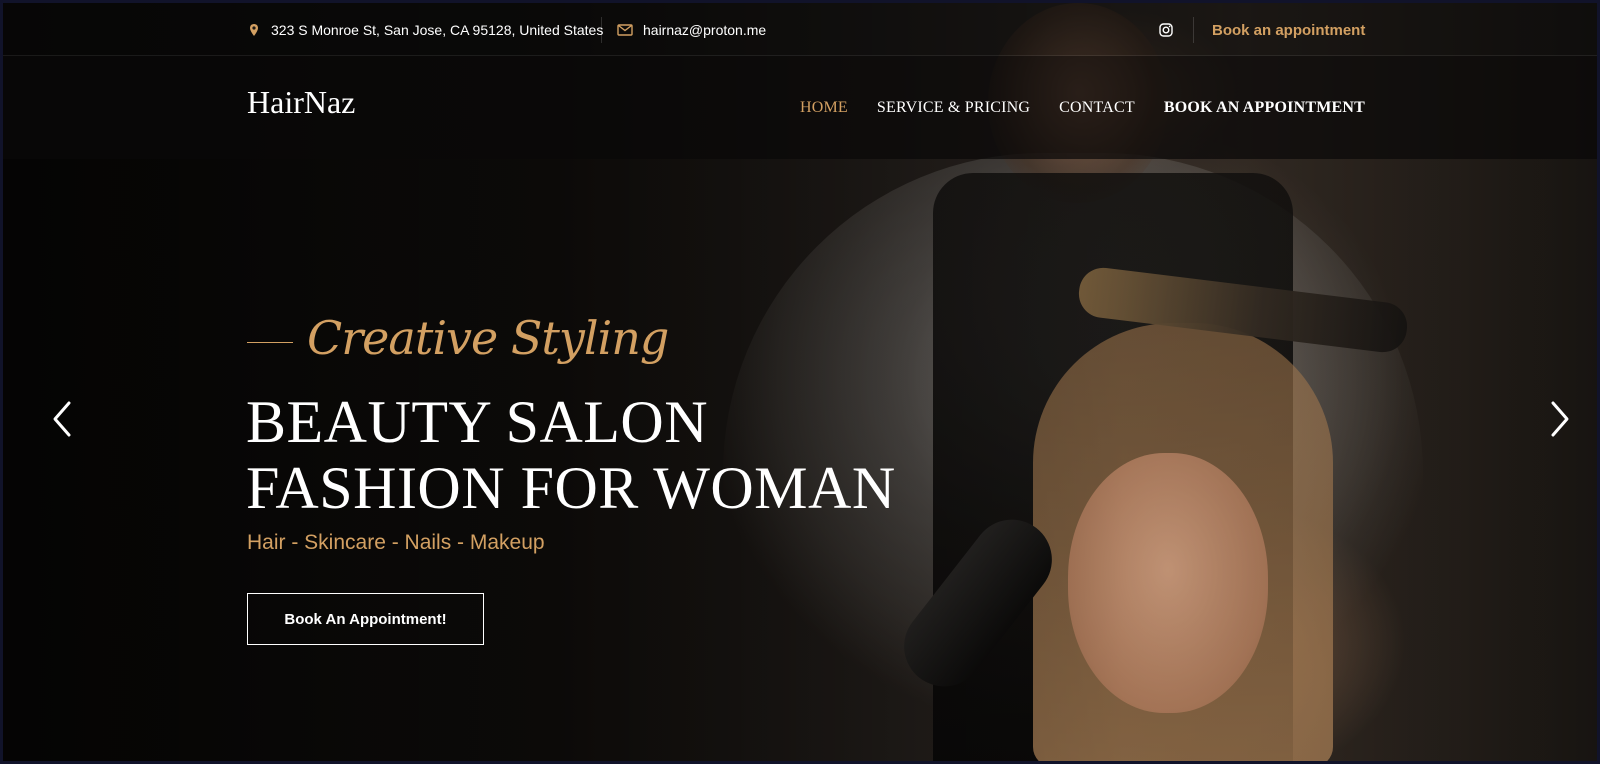 The width and height of the screenshot is (1600, 764). Describe the element at coordinates (953, 108) in the screenshot. I see `nav-item-service-pricing: SERVICE & PRICING` at that location.